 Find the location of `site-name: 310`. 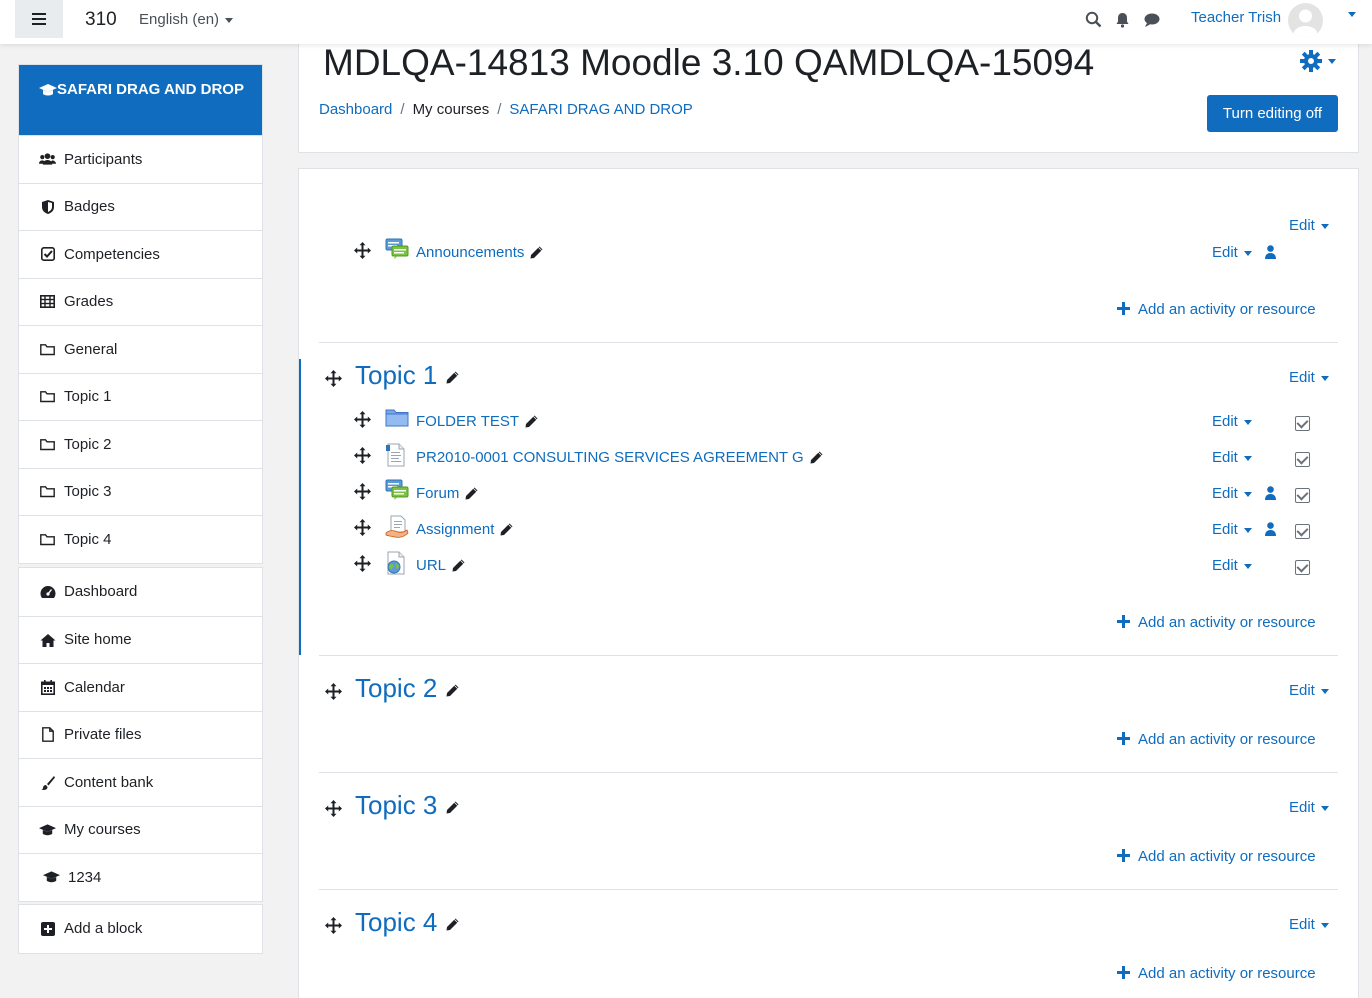

site-name: 310 is located at coordinates (101, 20).